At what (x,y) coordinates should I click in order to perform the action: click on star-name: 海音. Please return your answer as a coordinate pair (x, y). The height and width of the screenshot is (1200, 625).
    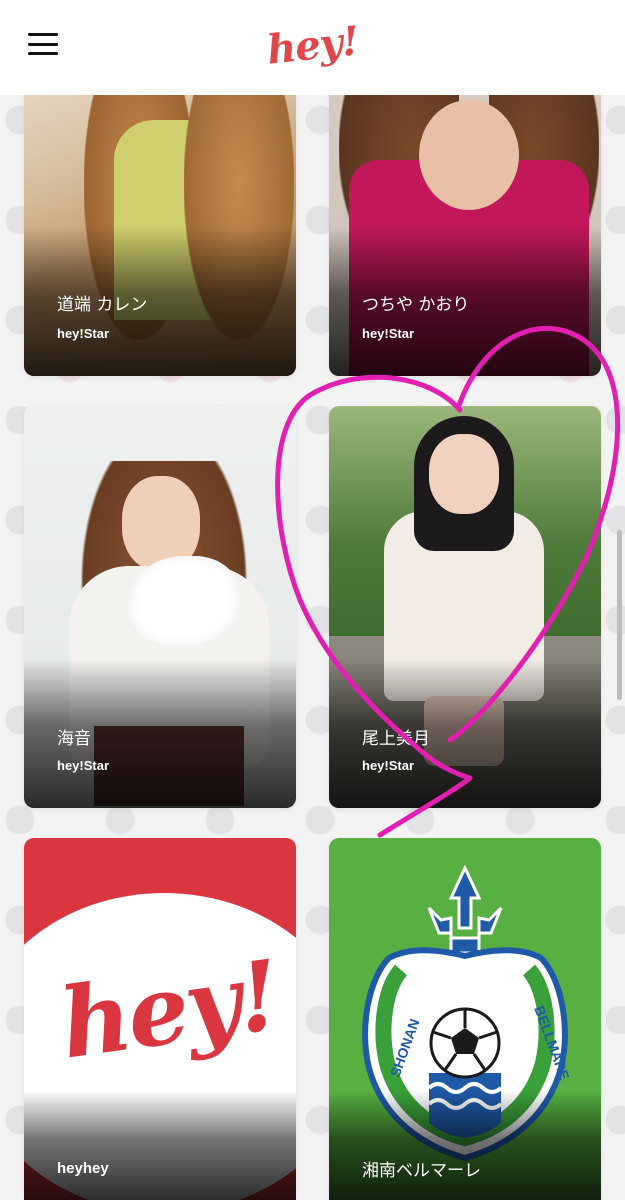
    Looking at the image, I should click on (74, 739).